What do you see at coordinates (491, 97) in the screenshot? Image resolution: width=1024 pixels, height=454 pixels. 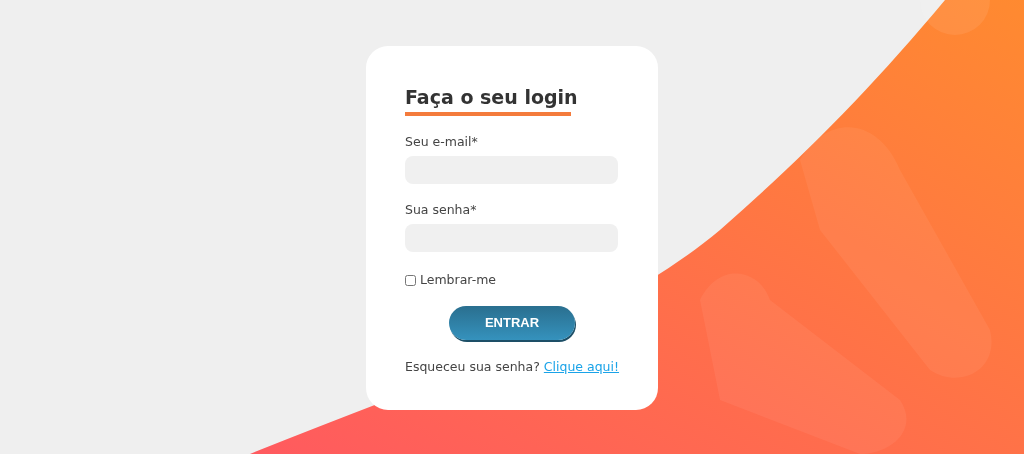 I see `login-title: Faça o seu login` at bounding box center [491, 97].